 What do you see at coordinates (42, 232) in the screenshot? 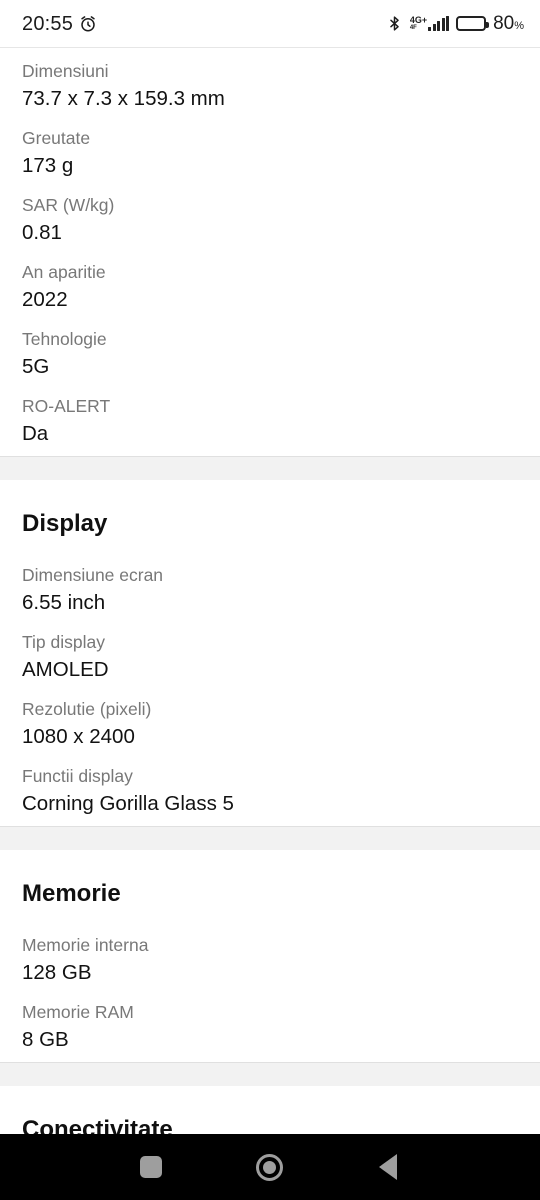
I see `spec-value: 0.81` at bounding box center [42, 232].